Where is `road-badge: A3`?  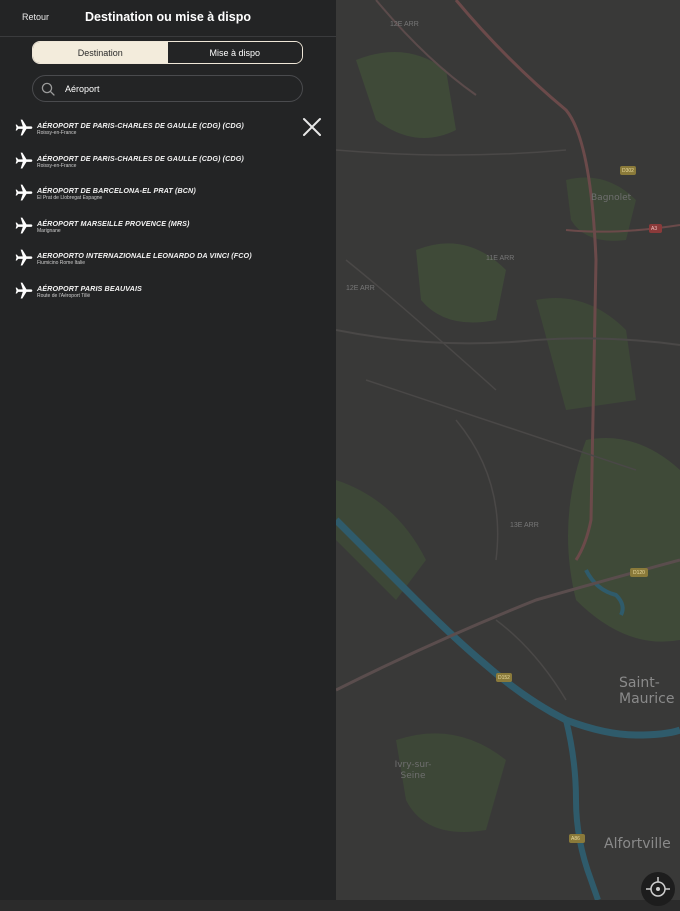
road-badge: A3 is located at coordinates (654, 229).